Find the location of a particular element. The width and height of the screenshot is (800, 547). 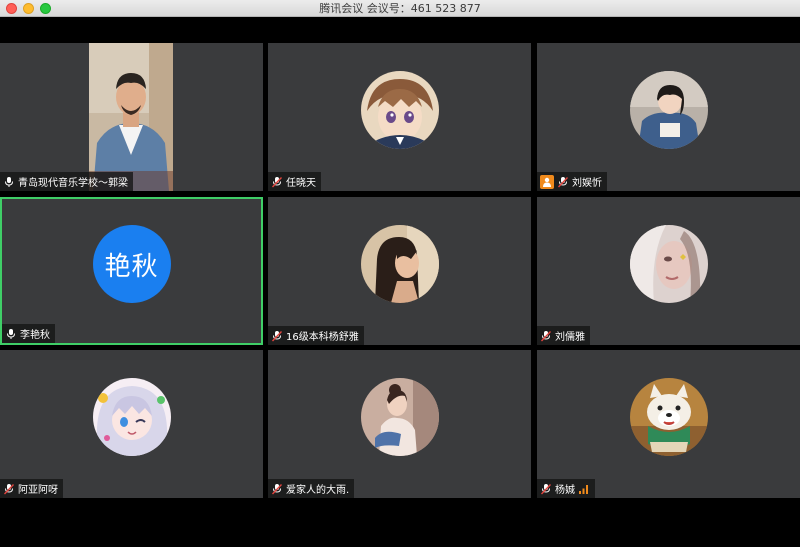

text-avatar: 艳秋 is located at coordinates (131, 264).